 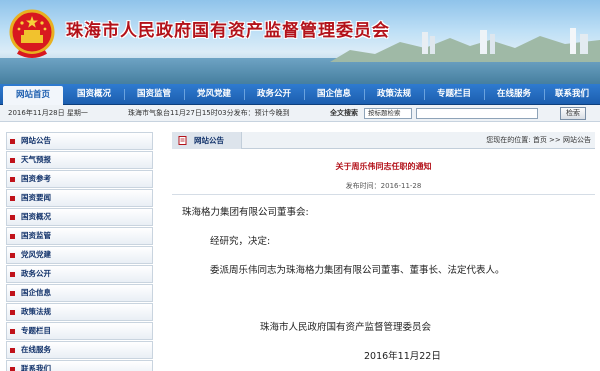 I want to click on sidebar-item-label: 天气预报, so click(x=36, y=159).